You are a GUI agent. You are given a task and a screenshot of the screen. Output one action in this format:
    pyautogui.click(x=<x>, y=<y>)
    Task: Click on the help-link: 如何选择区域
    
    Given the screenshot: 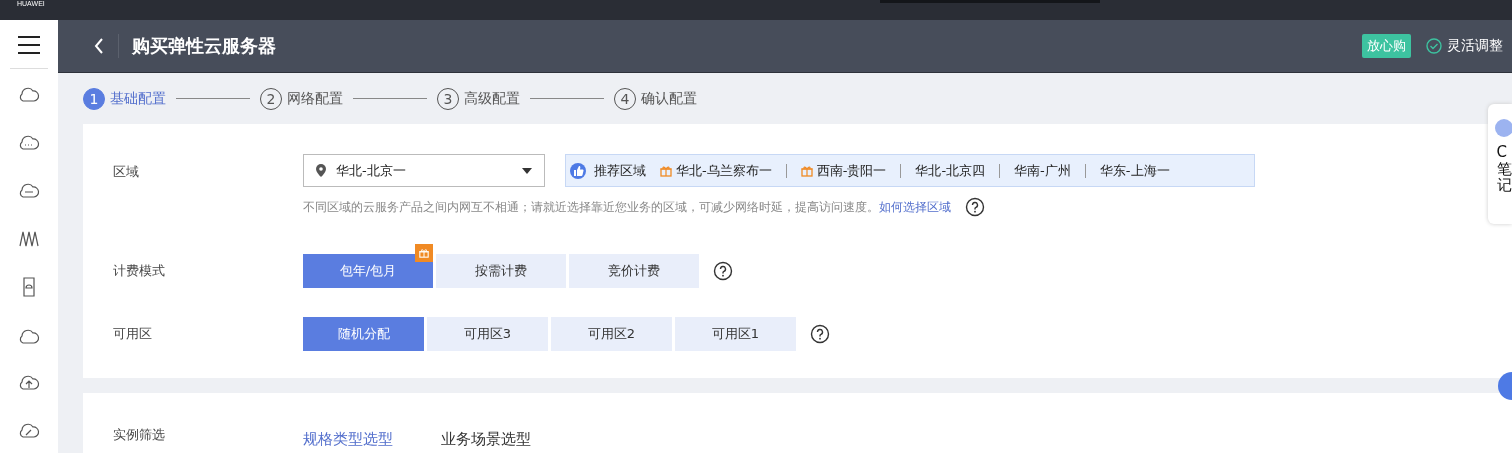 What is the action you would take?
    pyautogui.click(x=915, y=207)
    